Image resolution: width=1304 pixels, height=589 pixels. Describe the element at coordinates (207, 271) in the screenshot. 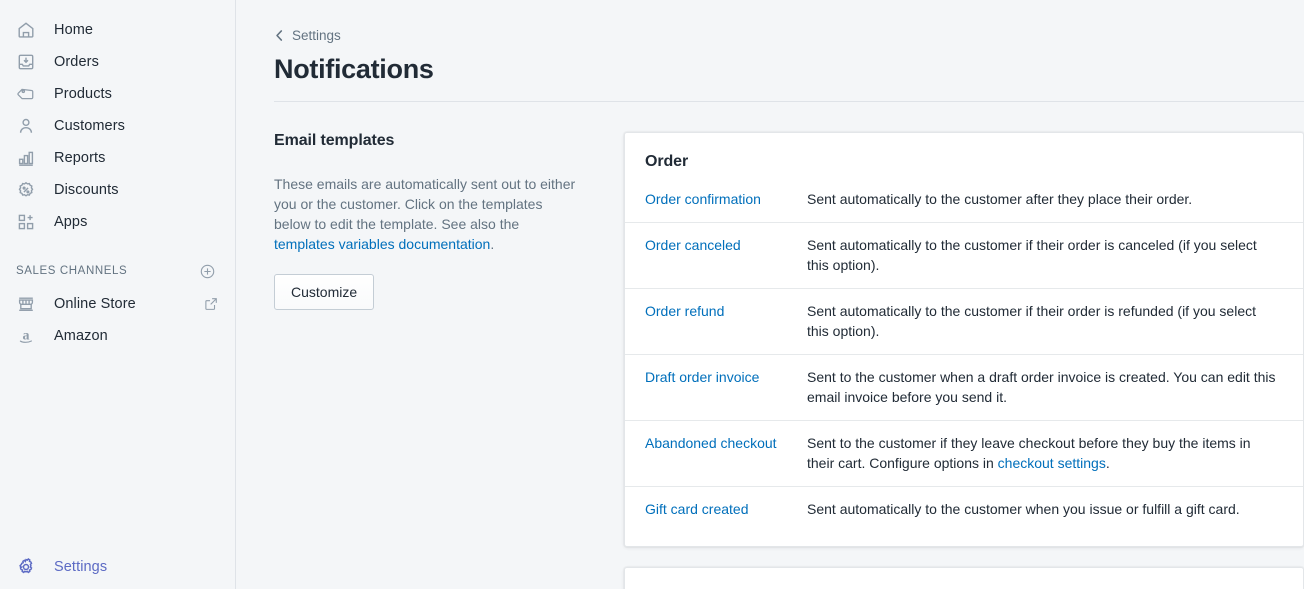

I see `plus-circle-icon` at that location.